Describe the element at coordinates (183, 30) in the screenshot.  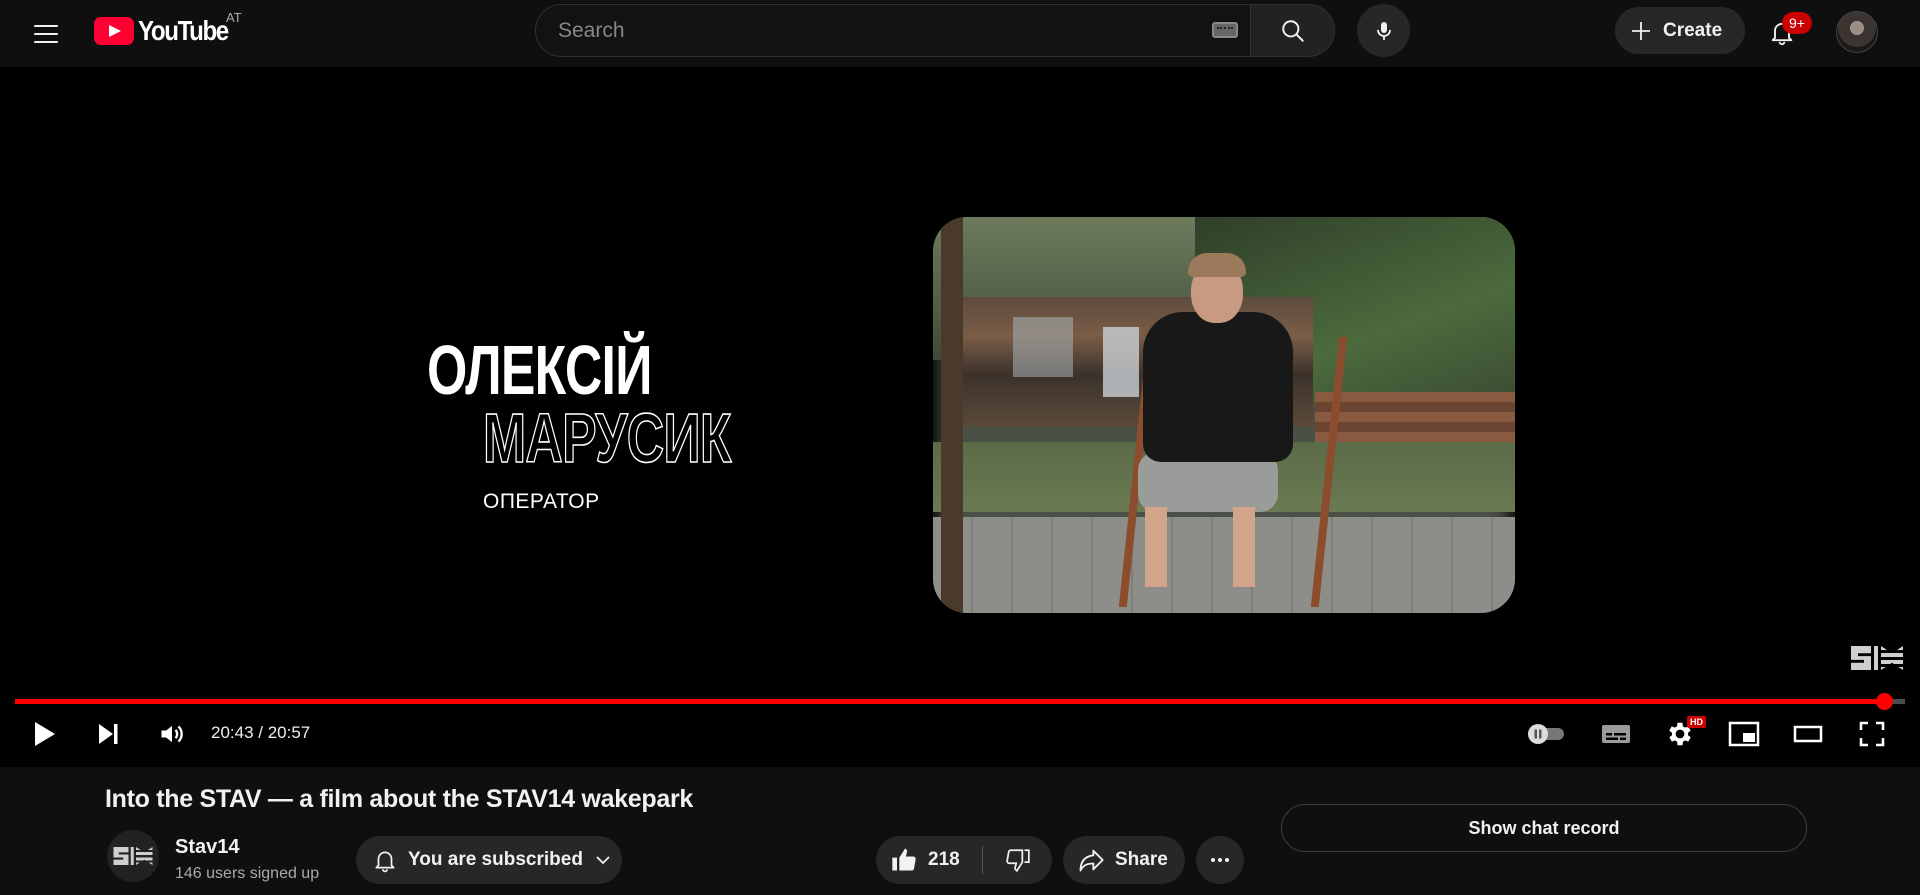
I see `logo-text: YouTube` at that location.